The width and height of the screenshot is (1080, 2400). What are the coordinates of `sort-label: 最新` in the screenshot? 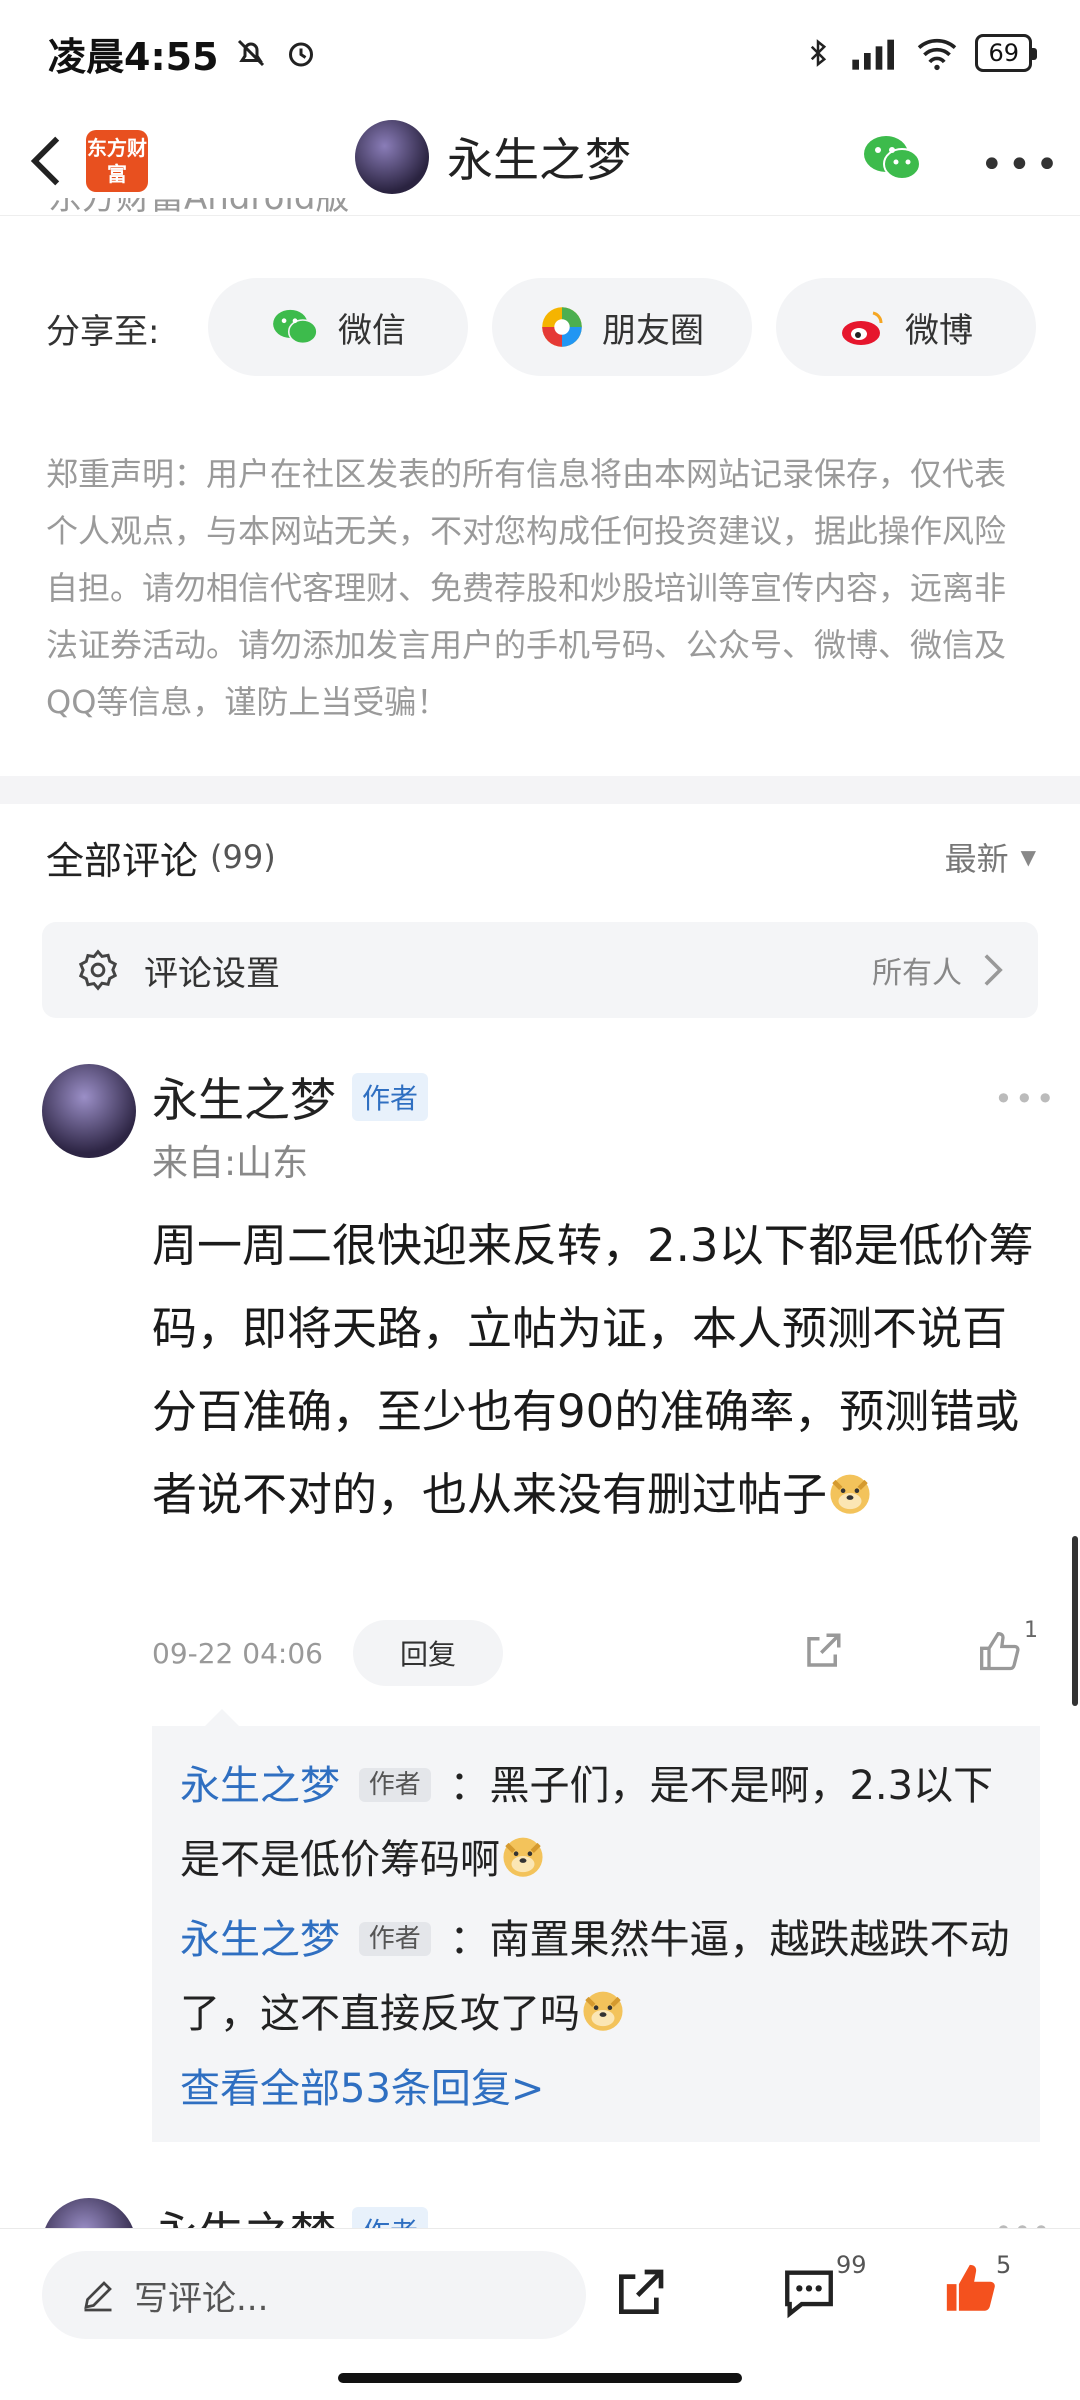 It's located at (976, 859).